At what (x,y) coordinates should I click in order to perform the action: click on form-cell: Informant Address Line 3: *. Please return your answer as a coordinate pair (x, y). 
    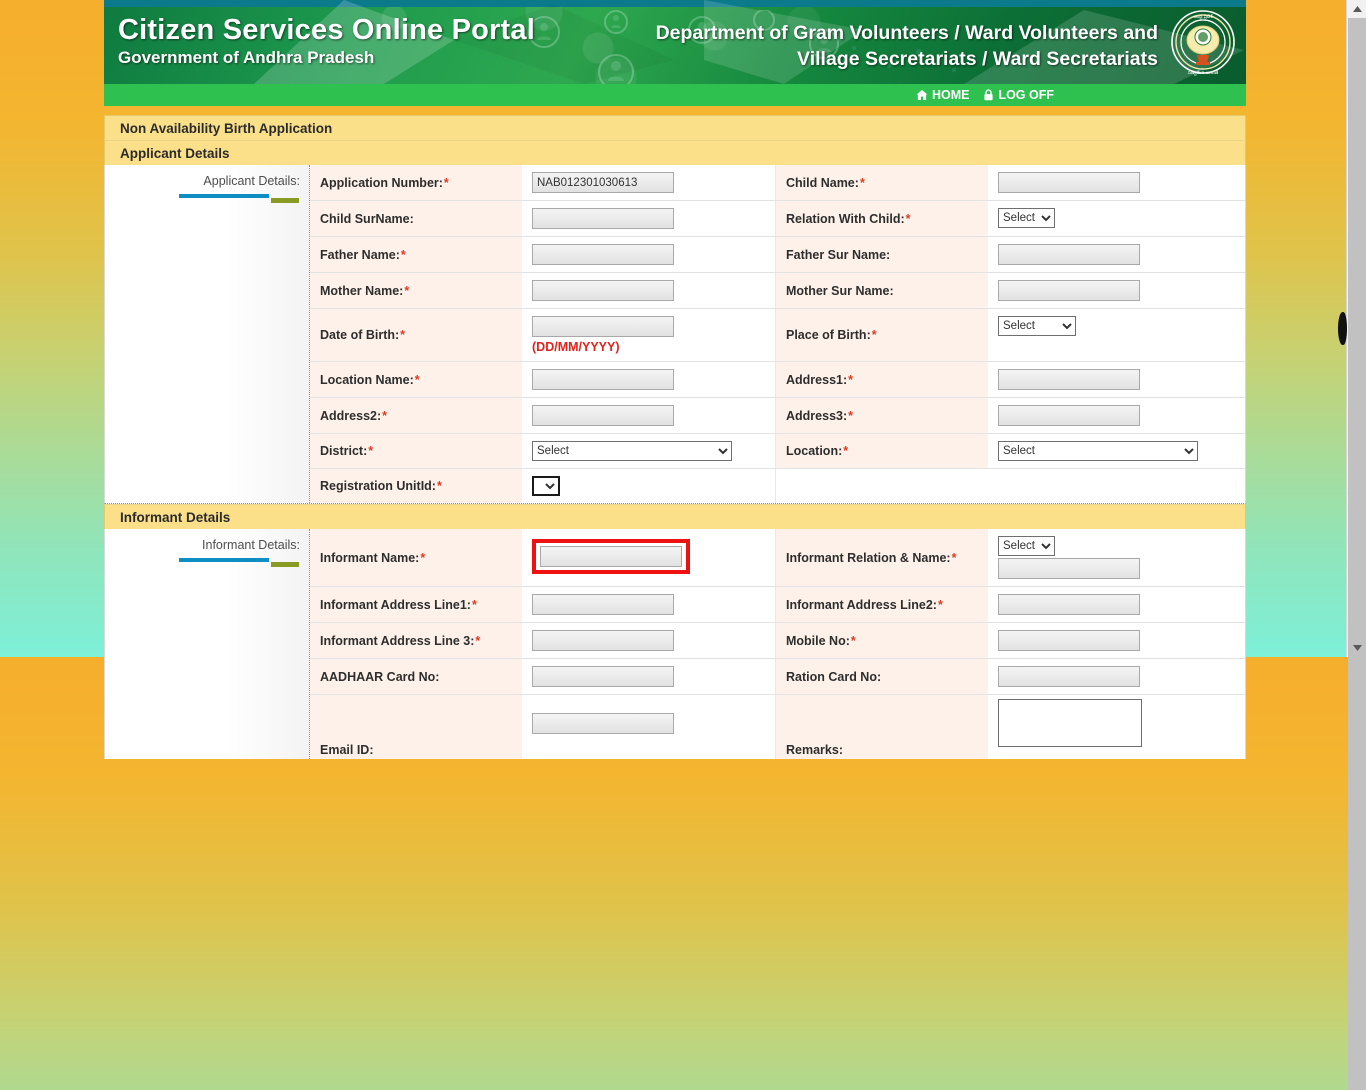
    Looking at the image, I should click on (543, 640).